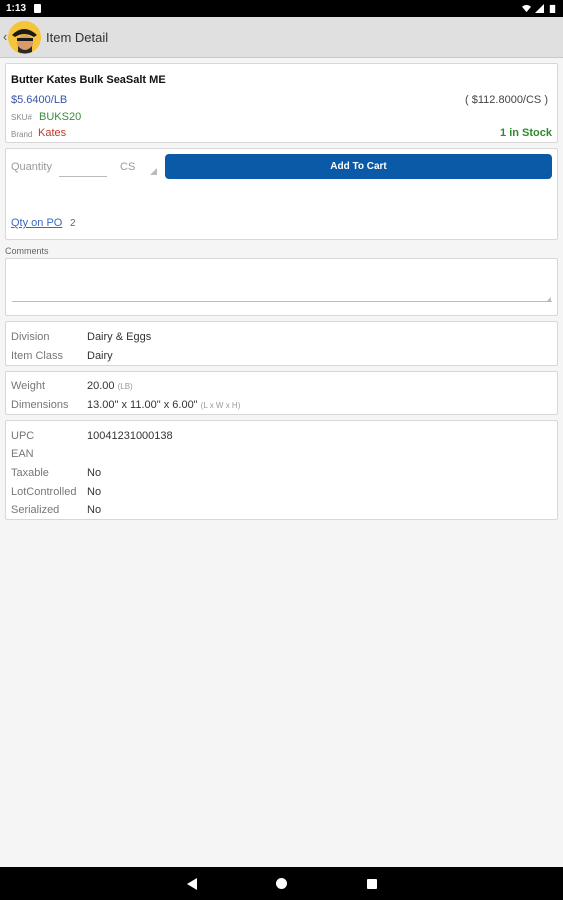  I want to click on battery-icon, so click(552, 8).